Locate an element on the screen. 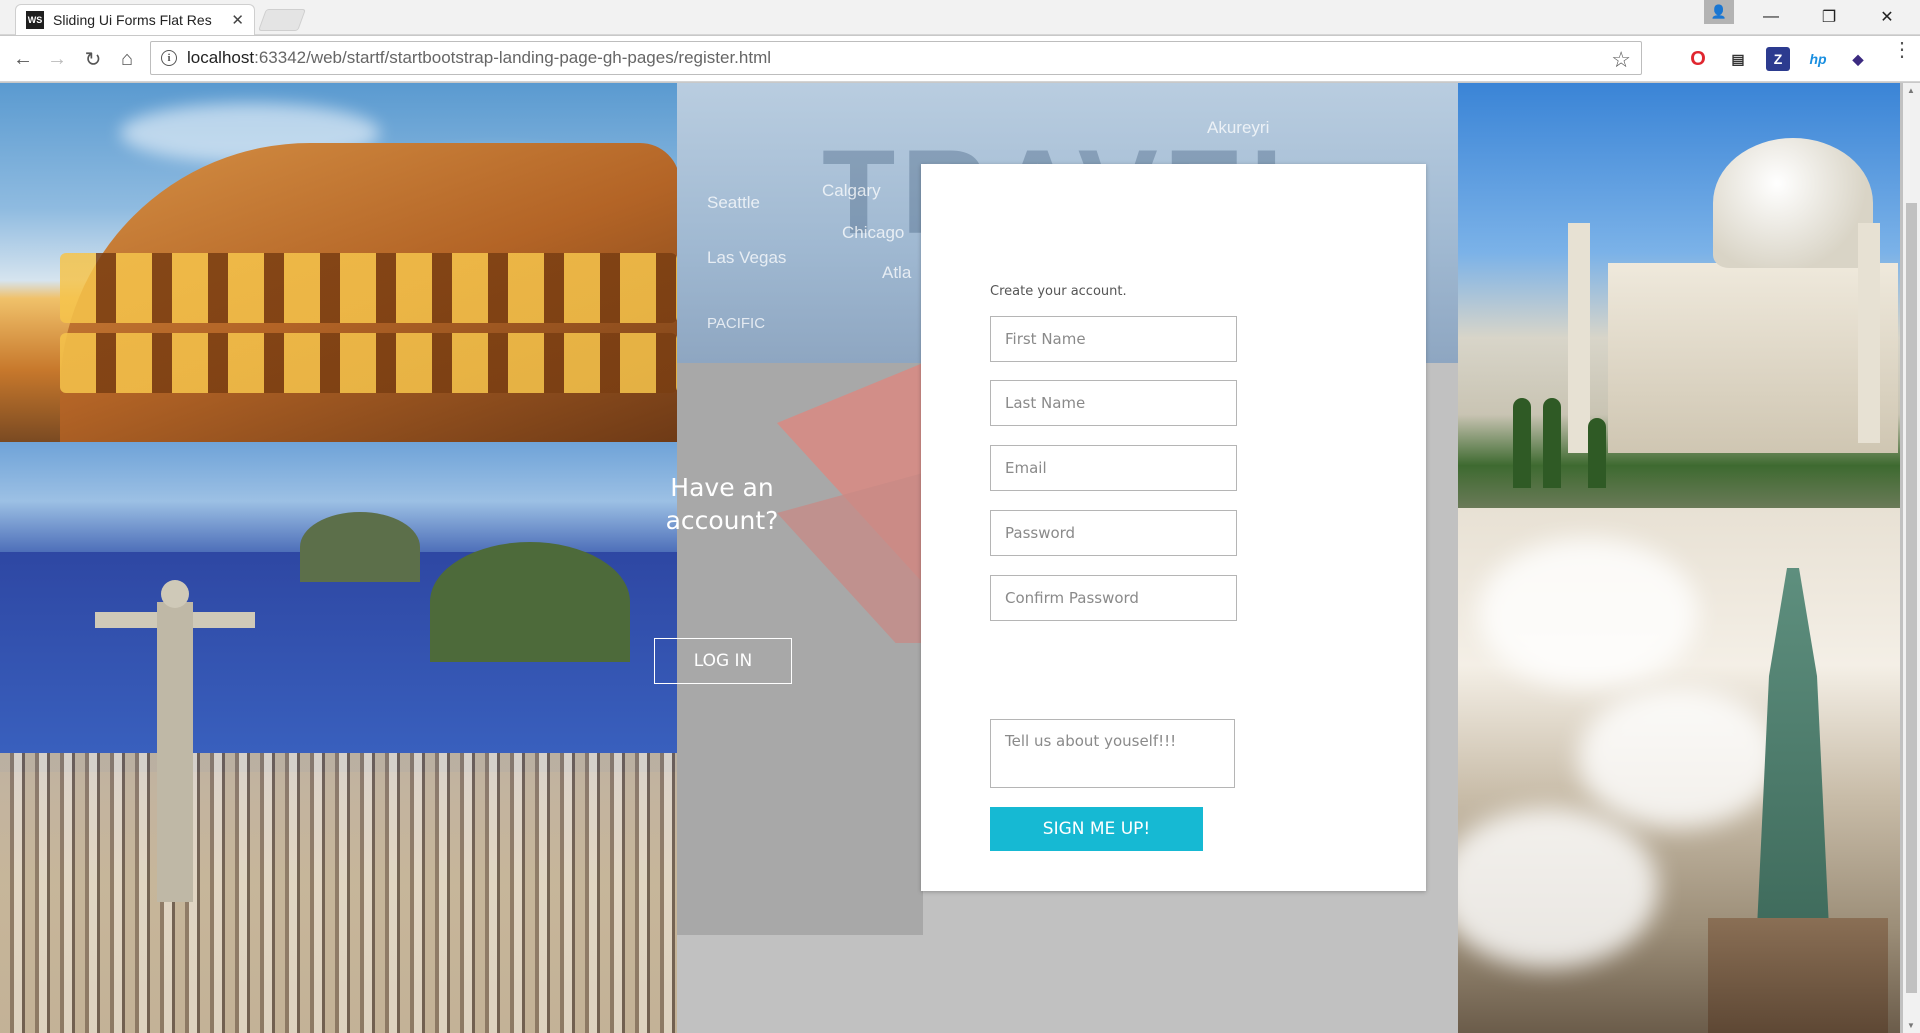  tab-title: Sliding Ui Forms Flat Res is located at coordinates (132, 20).